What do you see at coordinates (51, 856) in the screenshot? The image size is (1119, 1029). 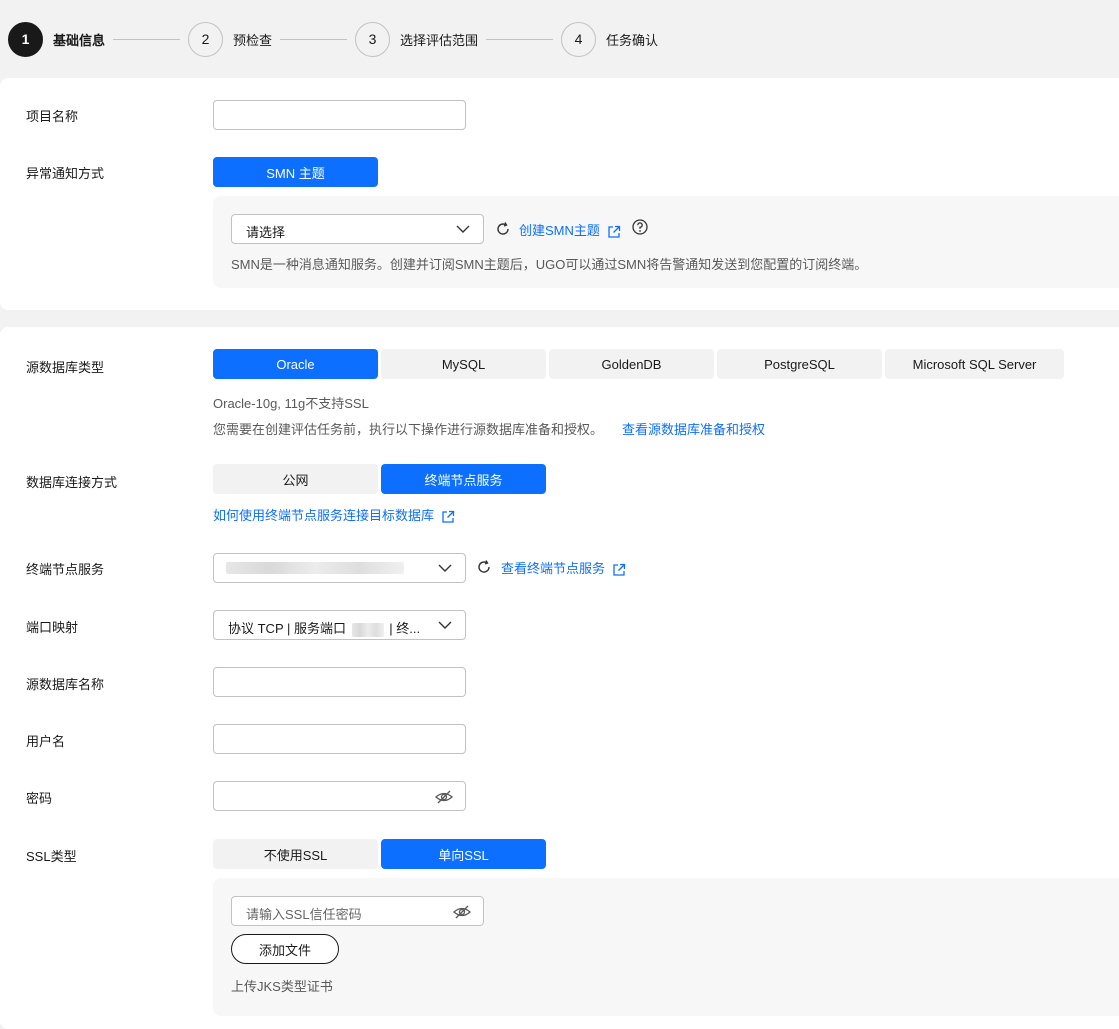 I see `ssl-type-label: SSL类型` at bounding box center [51, 856].